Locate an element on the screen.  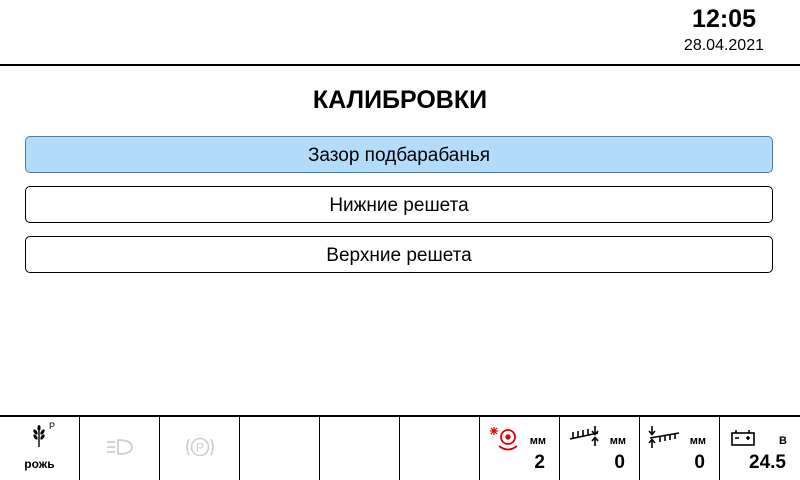
menu-item-concave-gap: Зазор подбарабанья is located at coordinates (399, 154).